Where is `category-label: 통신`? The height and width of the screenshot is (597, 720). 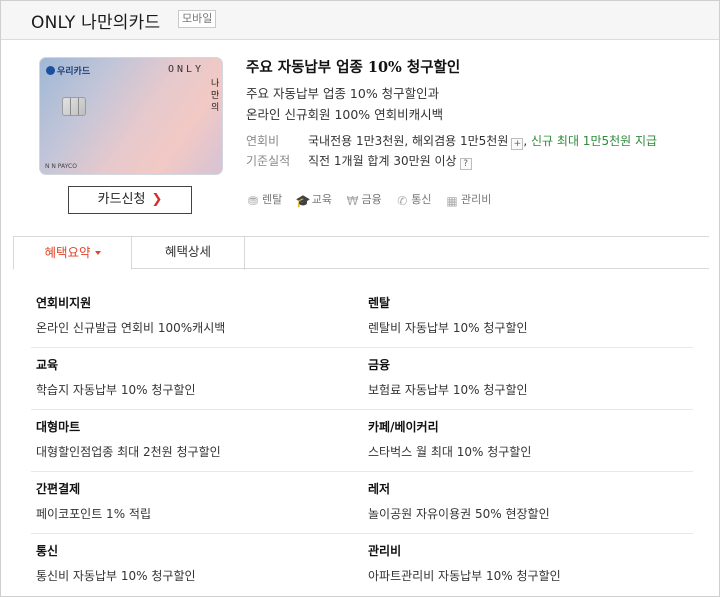 category-label: 통신 is located at coordinates (421, 199).